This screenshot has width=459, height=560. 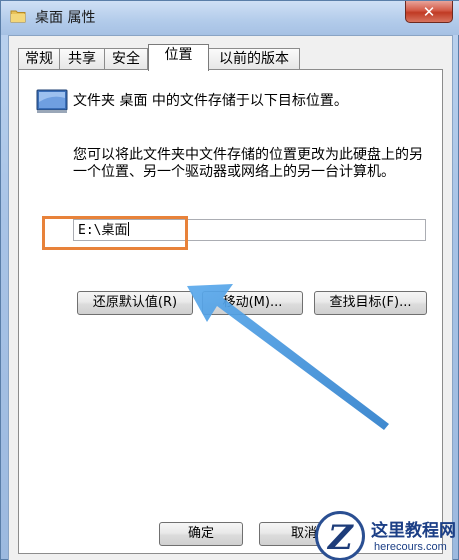 I want to click on watermark-title: 这里教程网, so click(x=413, y=531).